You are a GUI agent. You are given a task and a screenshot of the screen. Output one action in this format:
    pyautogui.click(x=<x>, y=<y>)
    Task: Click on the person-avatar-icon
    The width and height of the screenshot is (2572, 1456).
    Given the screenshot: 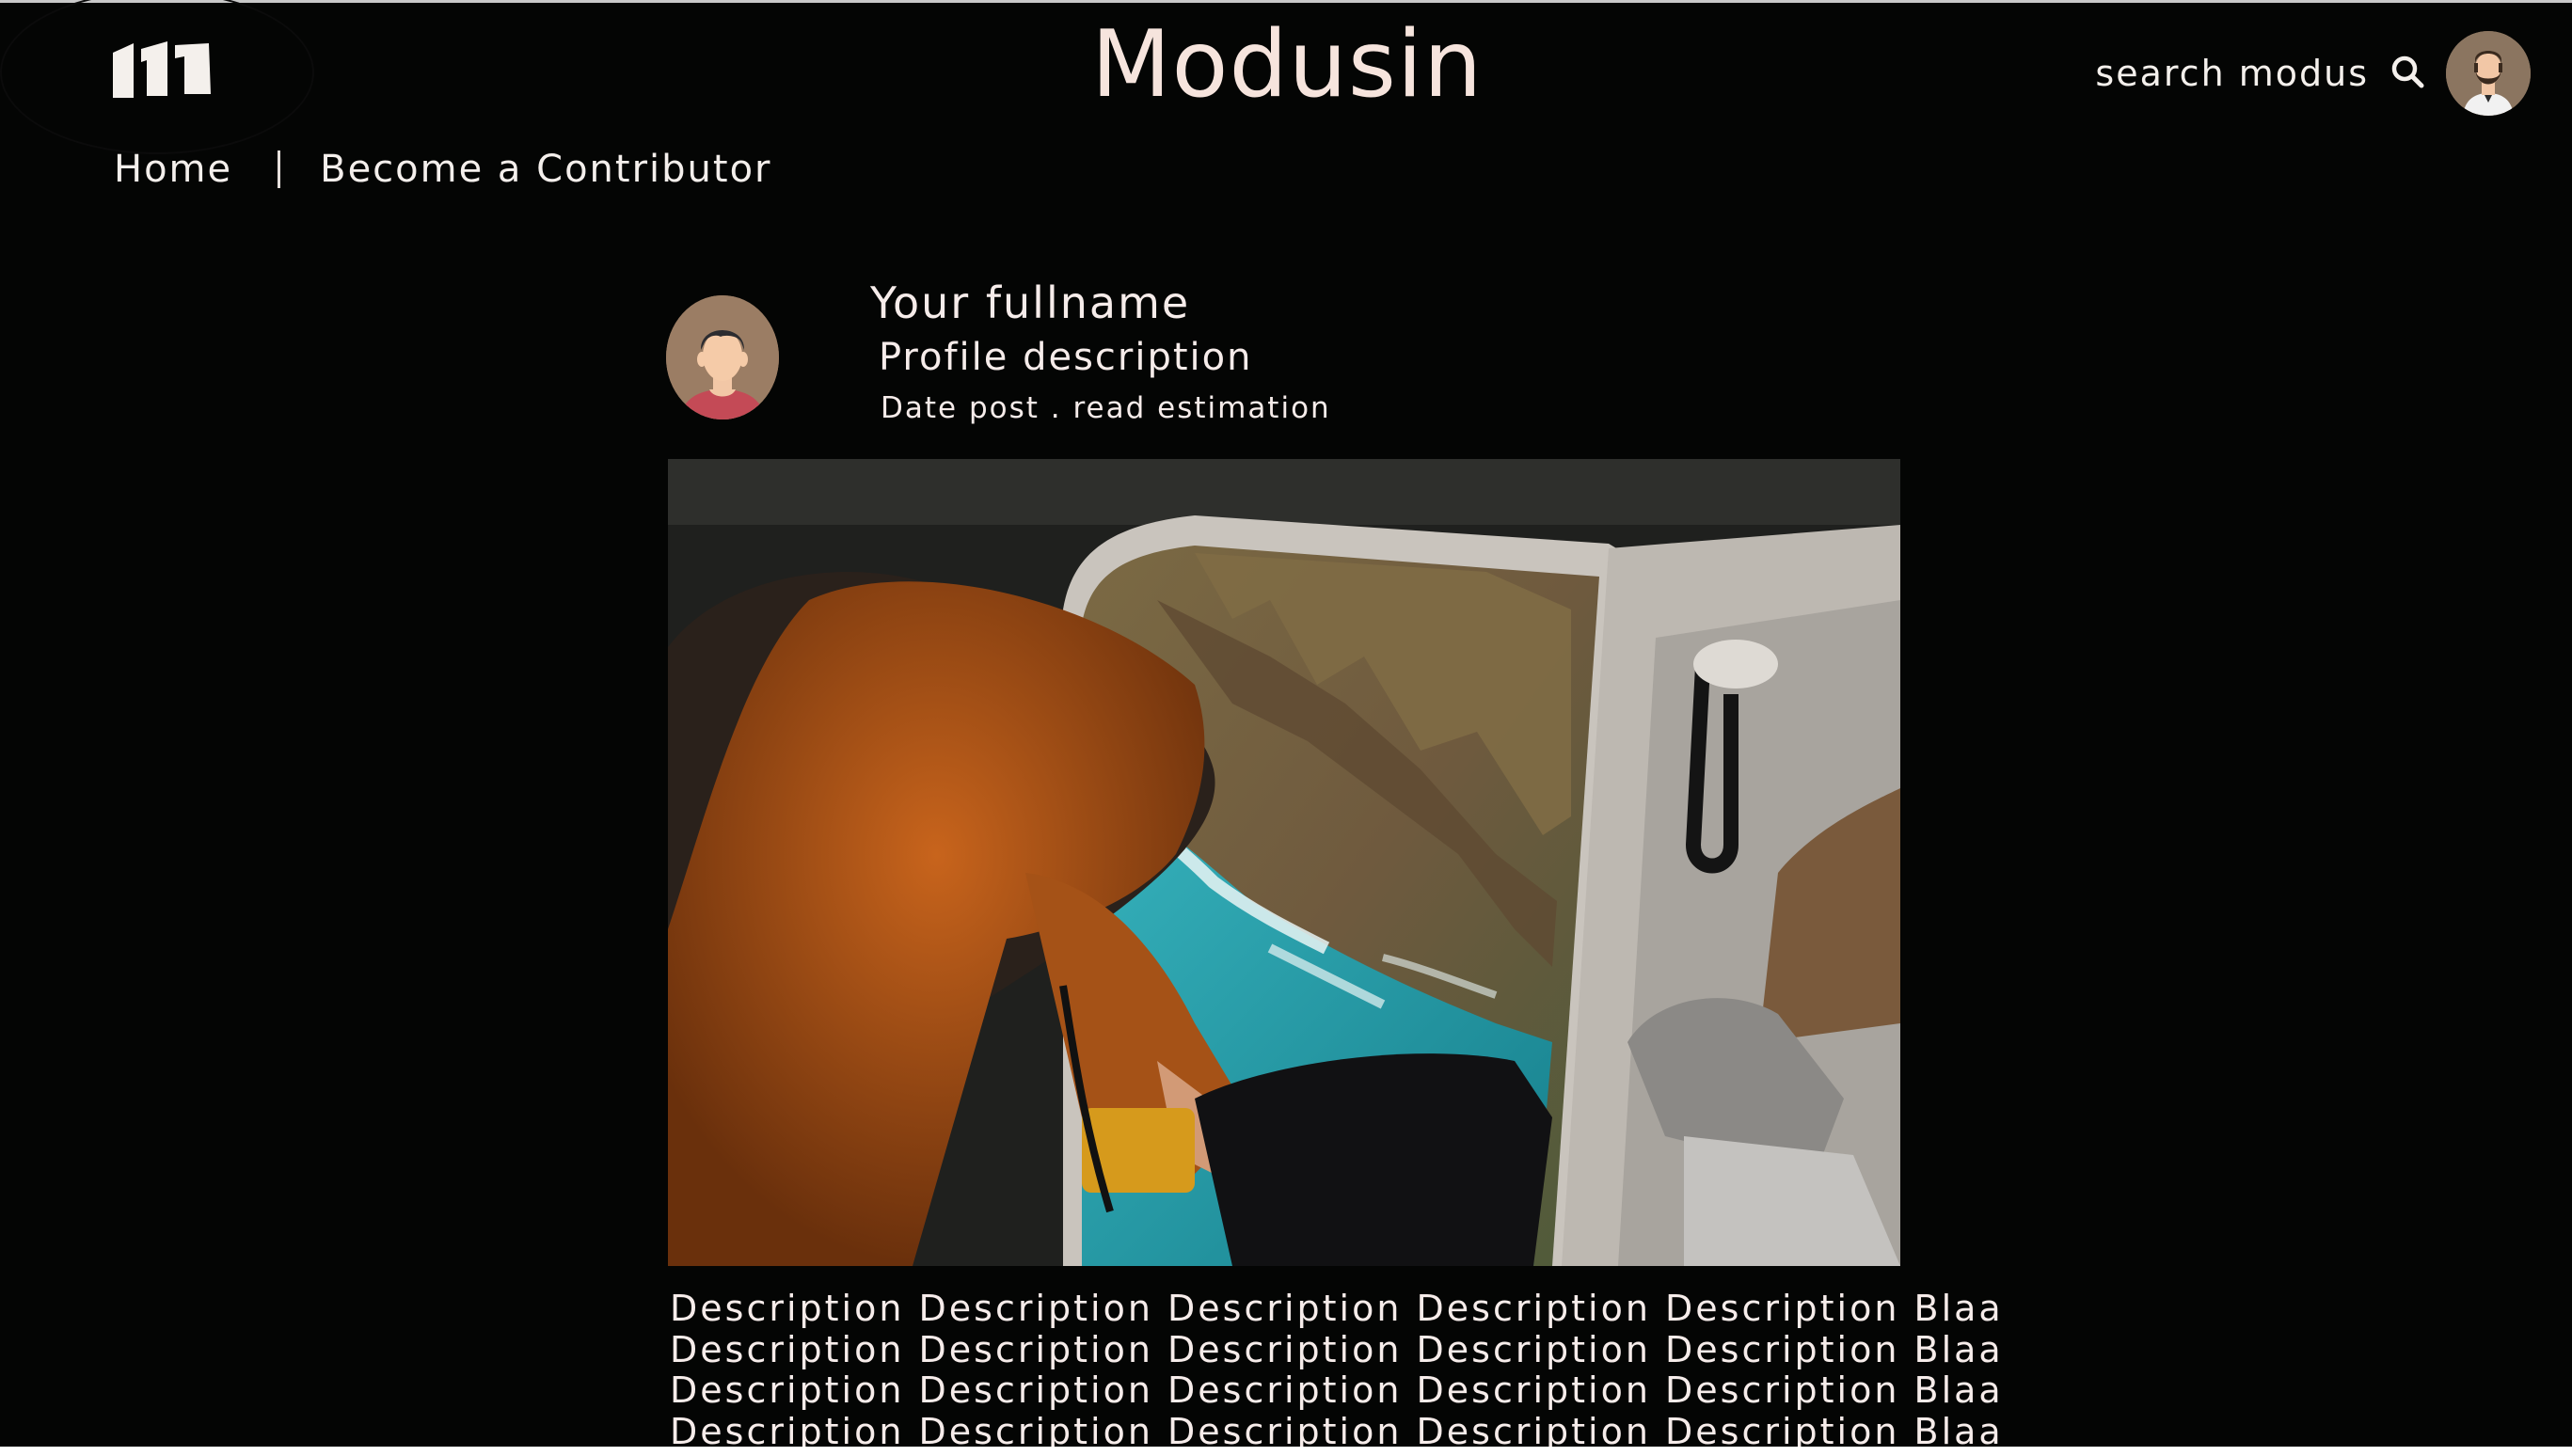 What is the action you would take?
    pyautogui.click(x=722, y=357)
    